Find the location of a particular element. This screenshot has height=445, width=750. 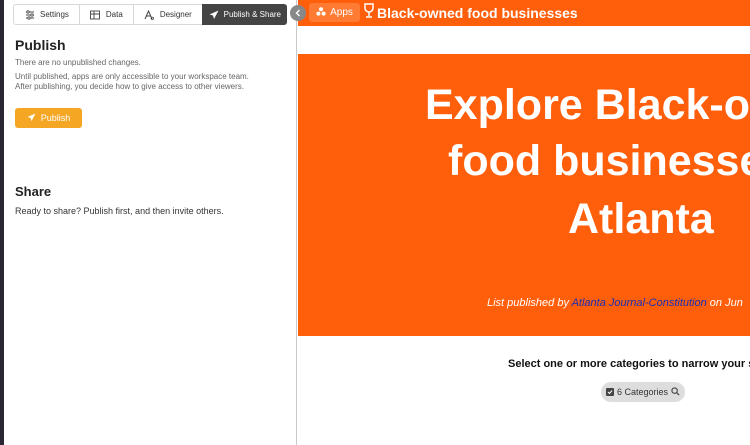

tab-designer: Designer is located at coordinates (167, 14).